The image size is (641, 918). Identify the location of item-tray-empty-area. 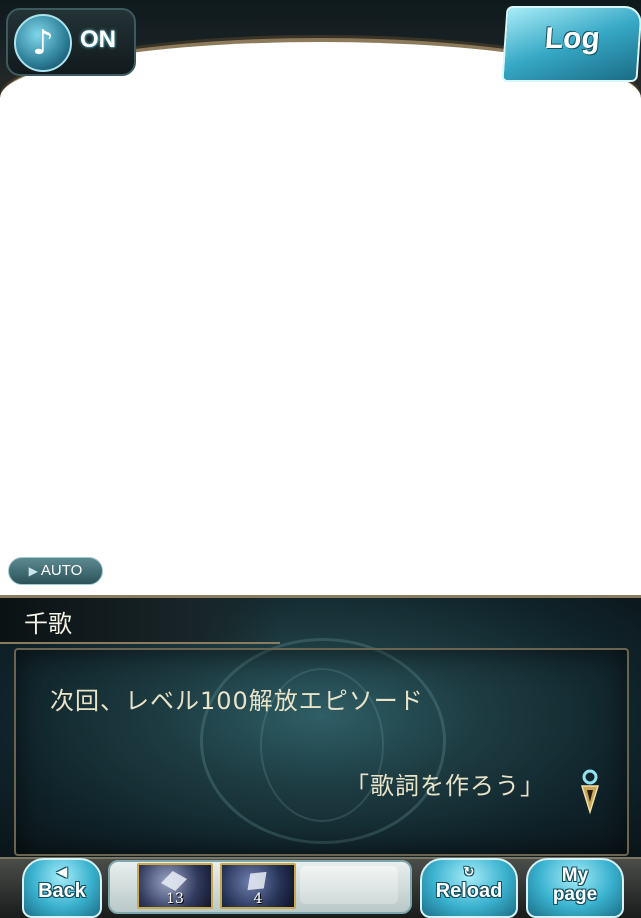
(349, 885).